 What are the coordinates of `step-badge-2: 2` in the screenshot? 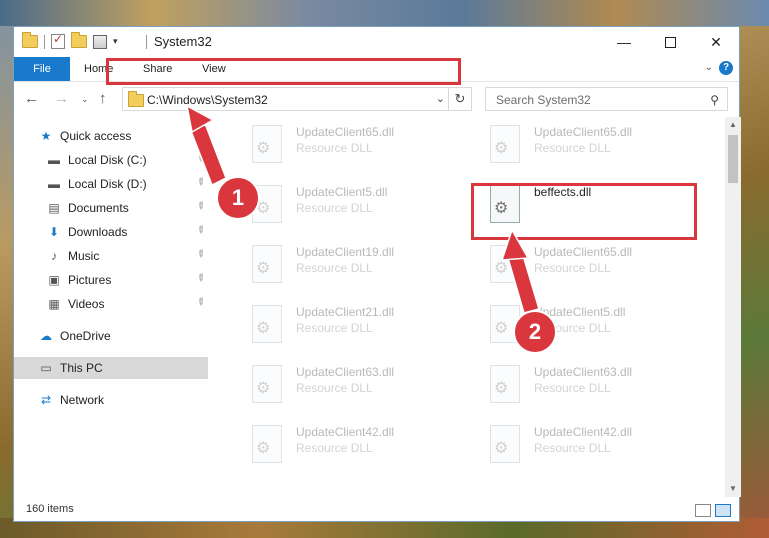 It's located at (535, 332).